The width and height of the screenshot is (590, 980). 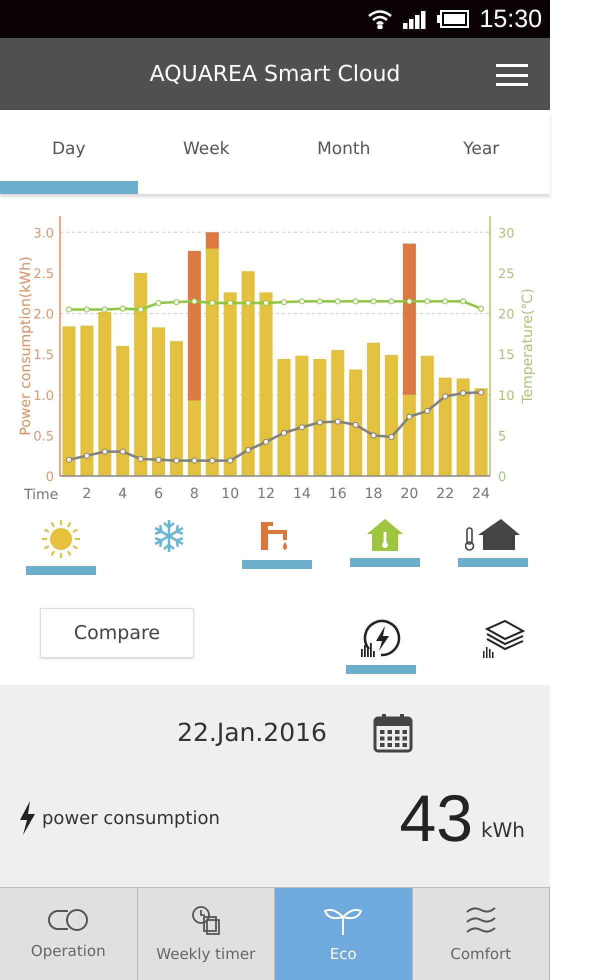 What do you see at coordinates (392, 732) in the screenshot?
I see `calendar-icon` at bounding box center [392, 732].